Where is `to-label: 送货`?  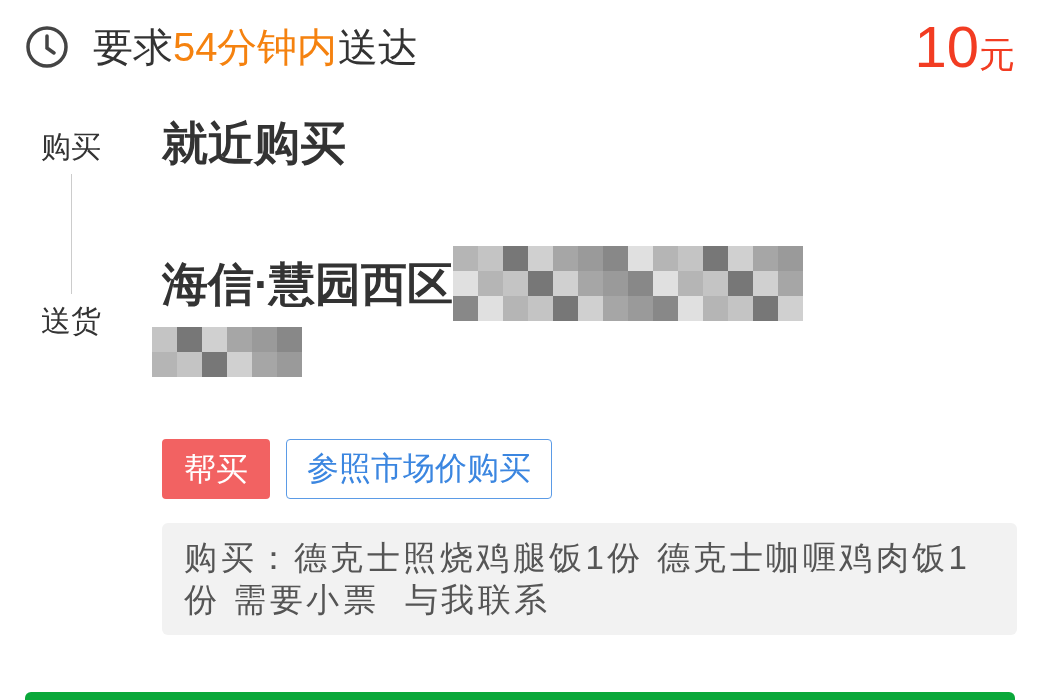
to-label: 送货 is located at coordinates (71, 320).